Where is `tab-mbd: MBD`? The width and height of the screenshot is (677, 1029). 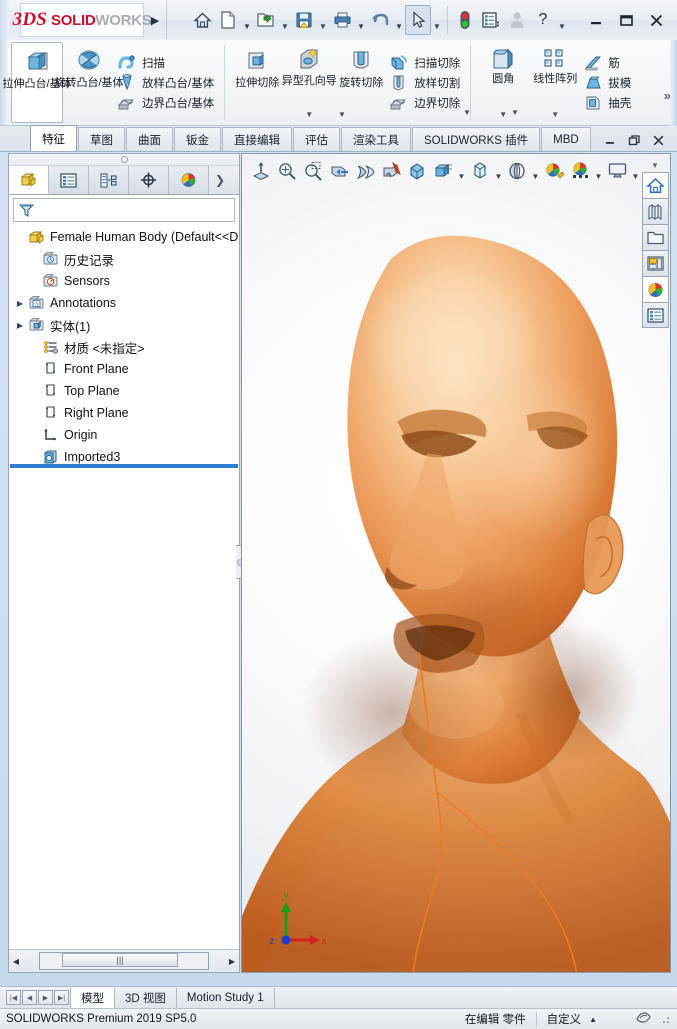
tab-mbd: MBD is located at coordinates (566, 139).